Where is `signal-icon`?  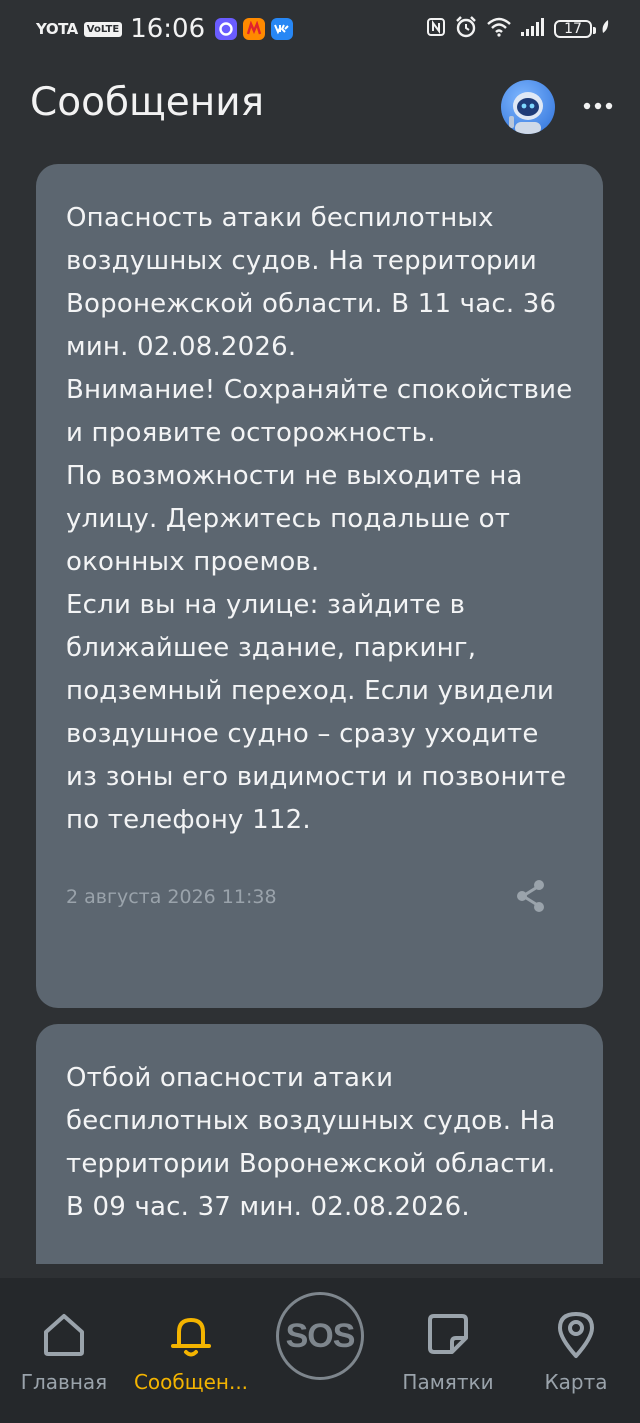 signal-icon is located at coordinates (533, 29).